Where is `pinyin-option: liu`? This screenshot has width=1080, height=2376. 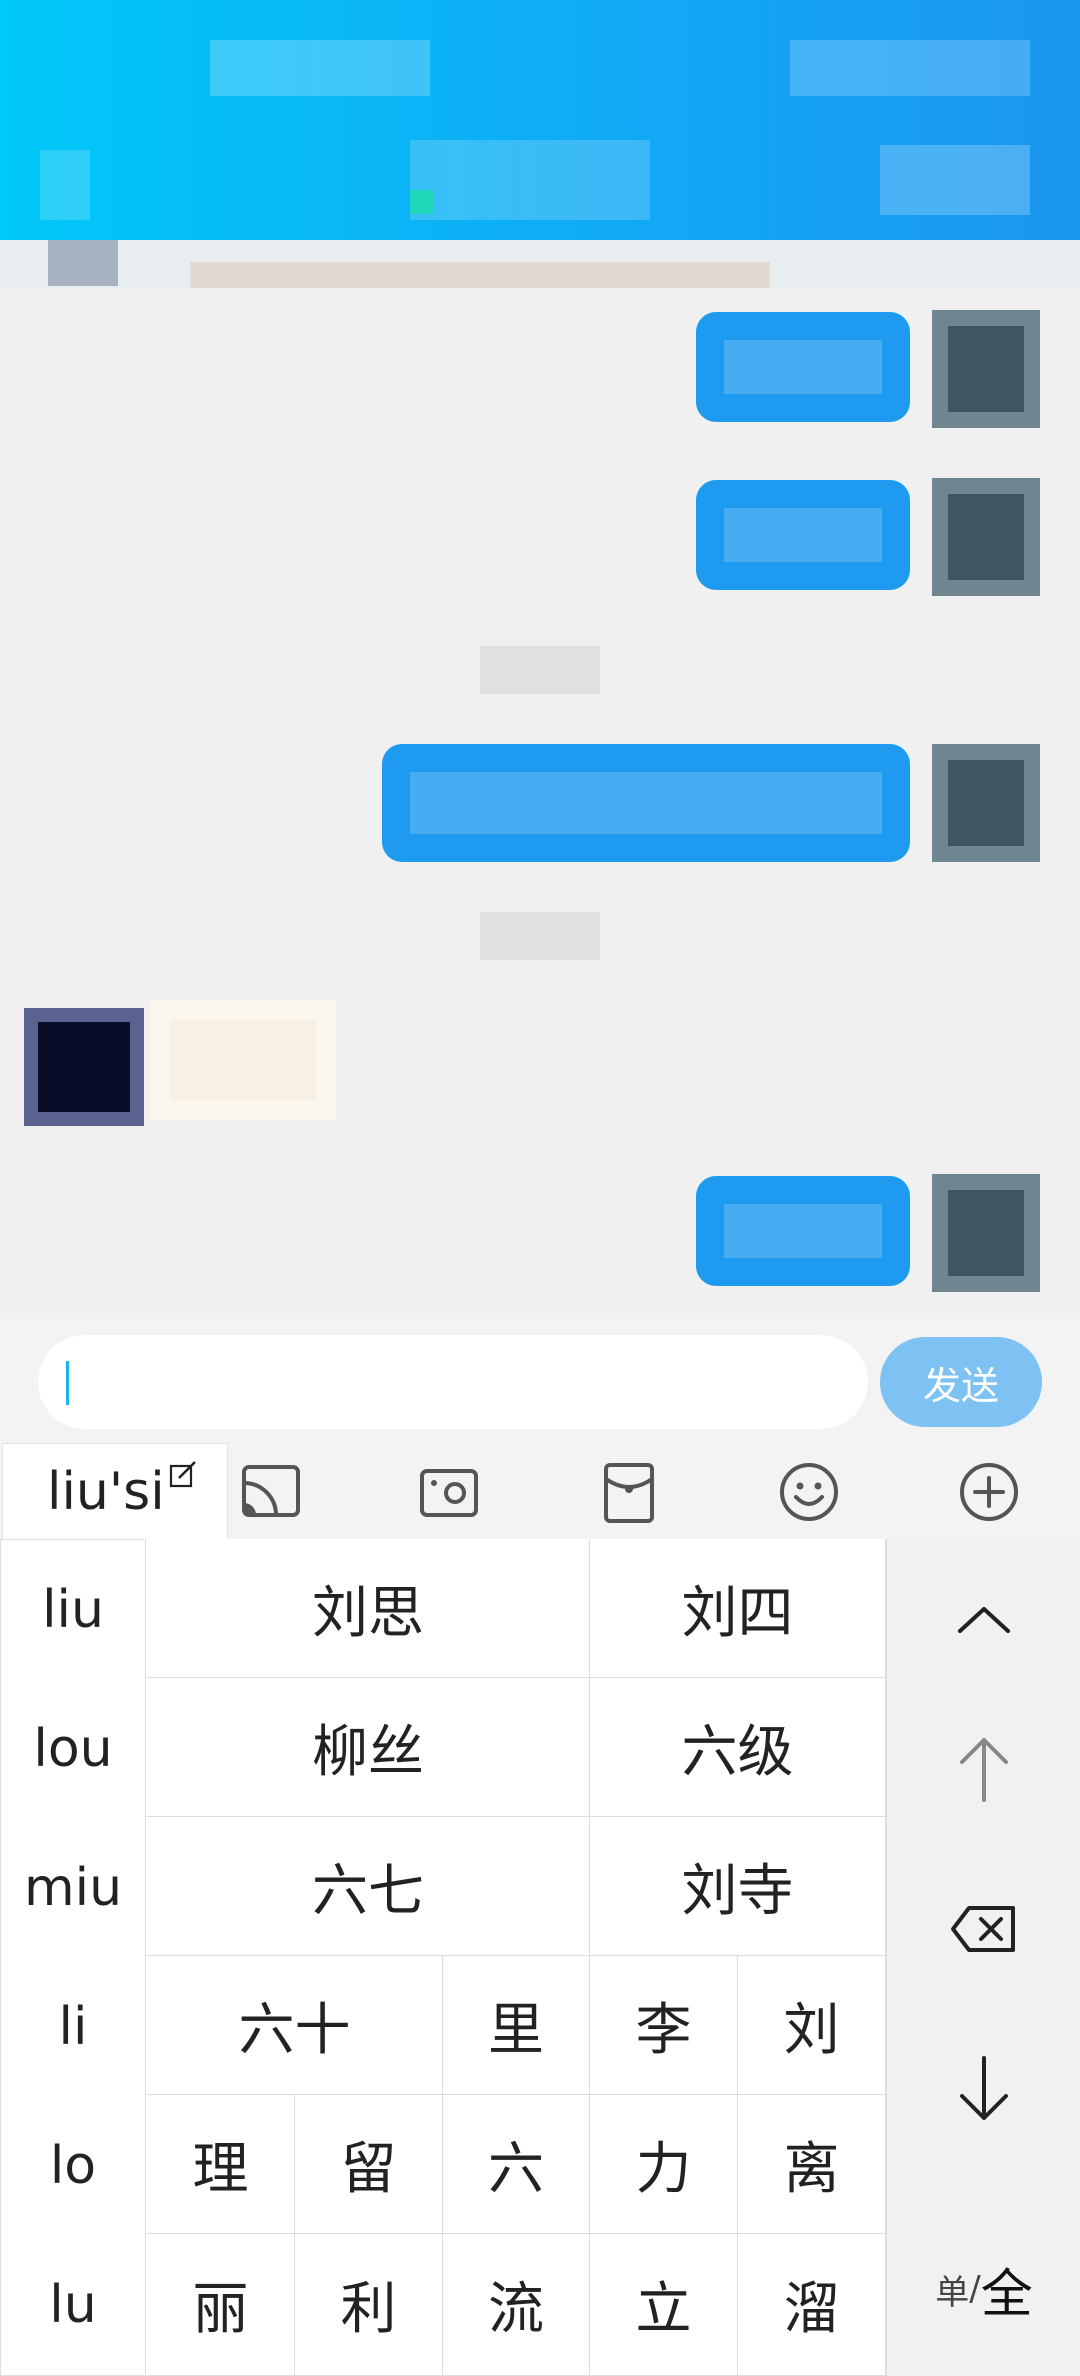
pinyin-option: liu is located at coordinates (73, 1609).